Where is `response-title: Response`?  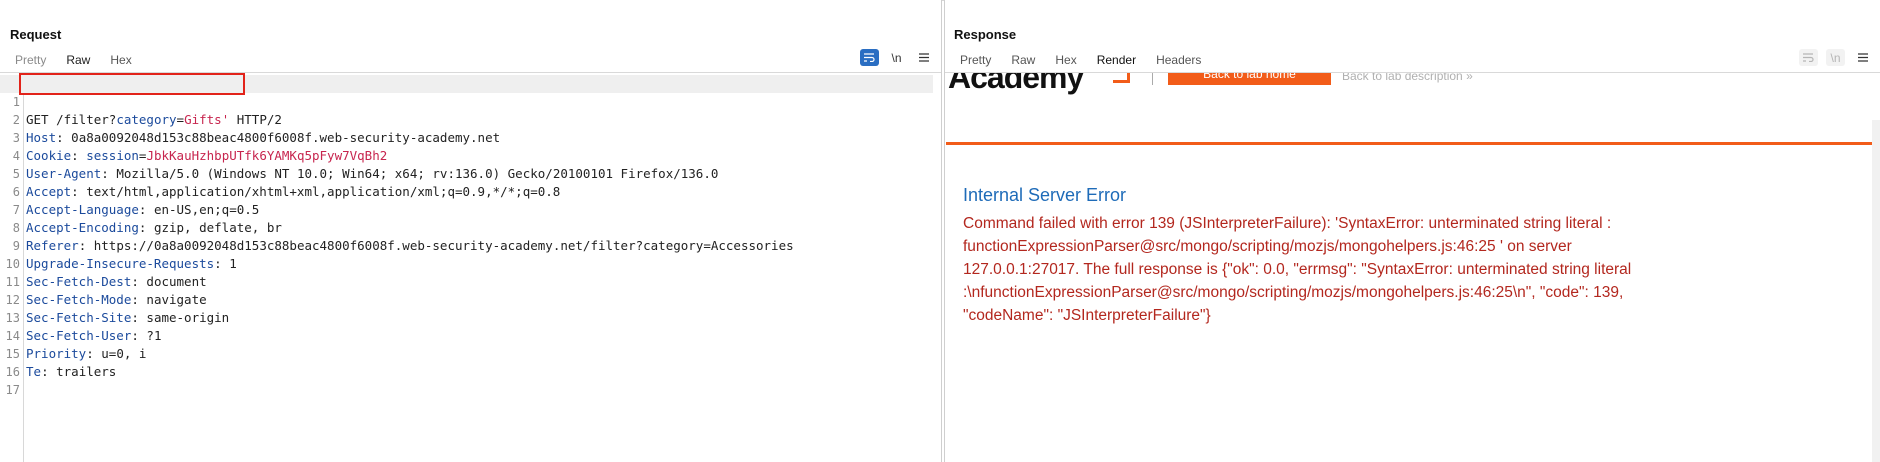
response-title: Response is located at coordinates (985, 34).